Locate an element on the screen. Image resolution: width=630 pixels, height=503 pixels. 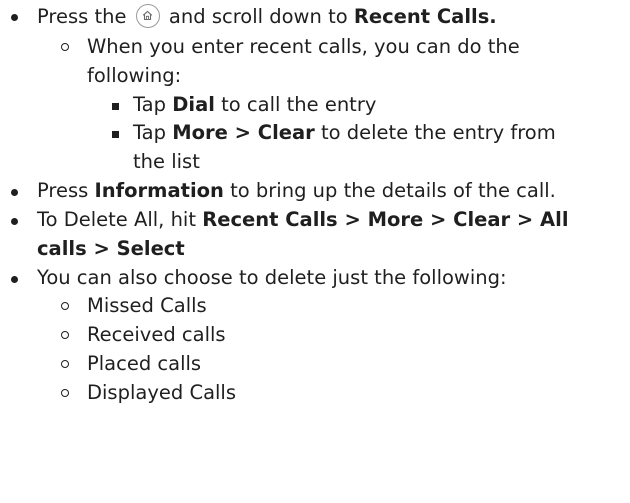
list-item-tap-more-clear-cont: the list is located at coordinates (166, 161).